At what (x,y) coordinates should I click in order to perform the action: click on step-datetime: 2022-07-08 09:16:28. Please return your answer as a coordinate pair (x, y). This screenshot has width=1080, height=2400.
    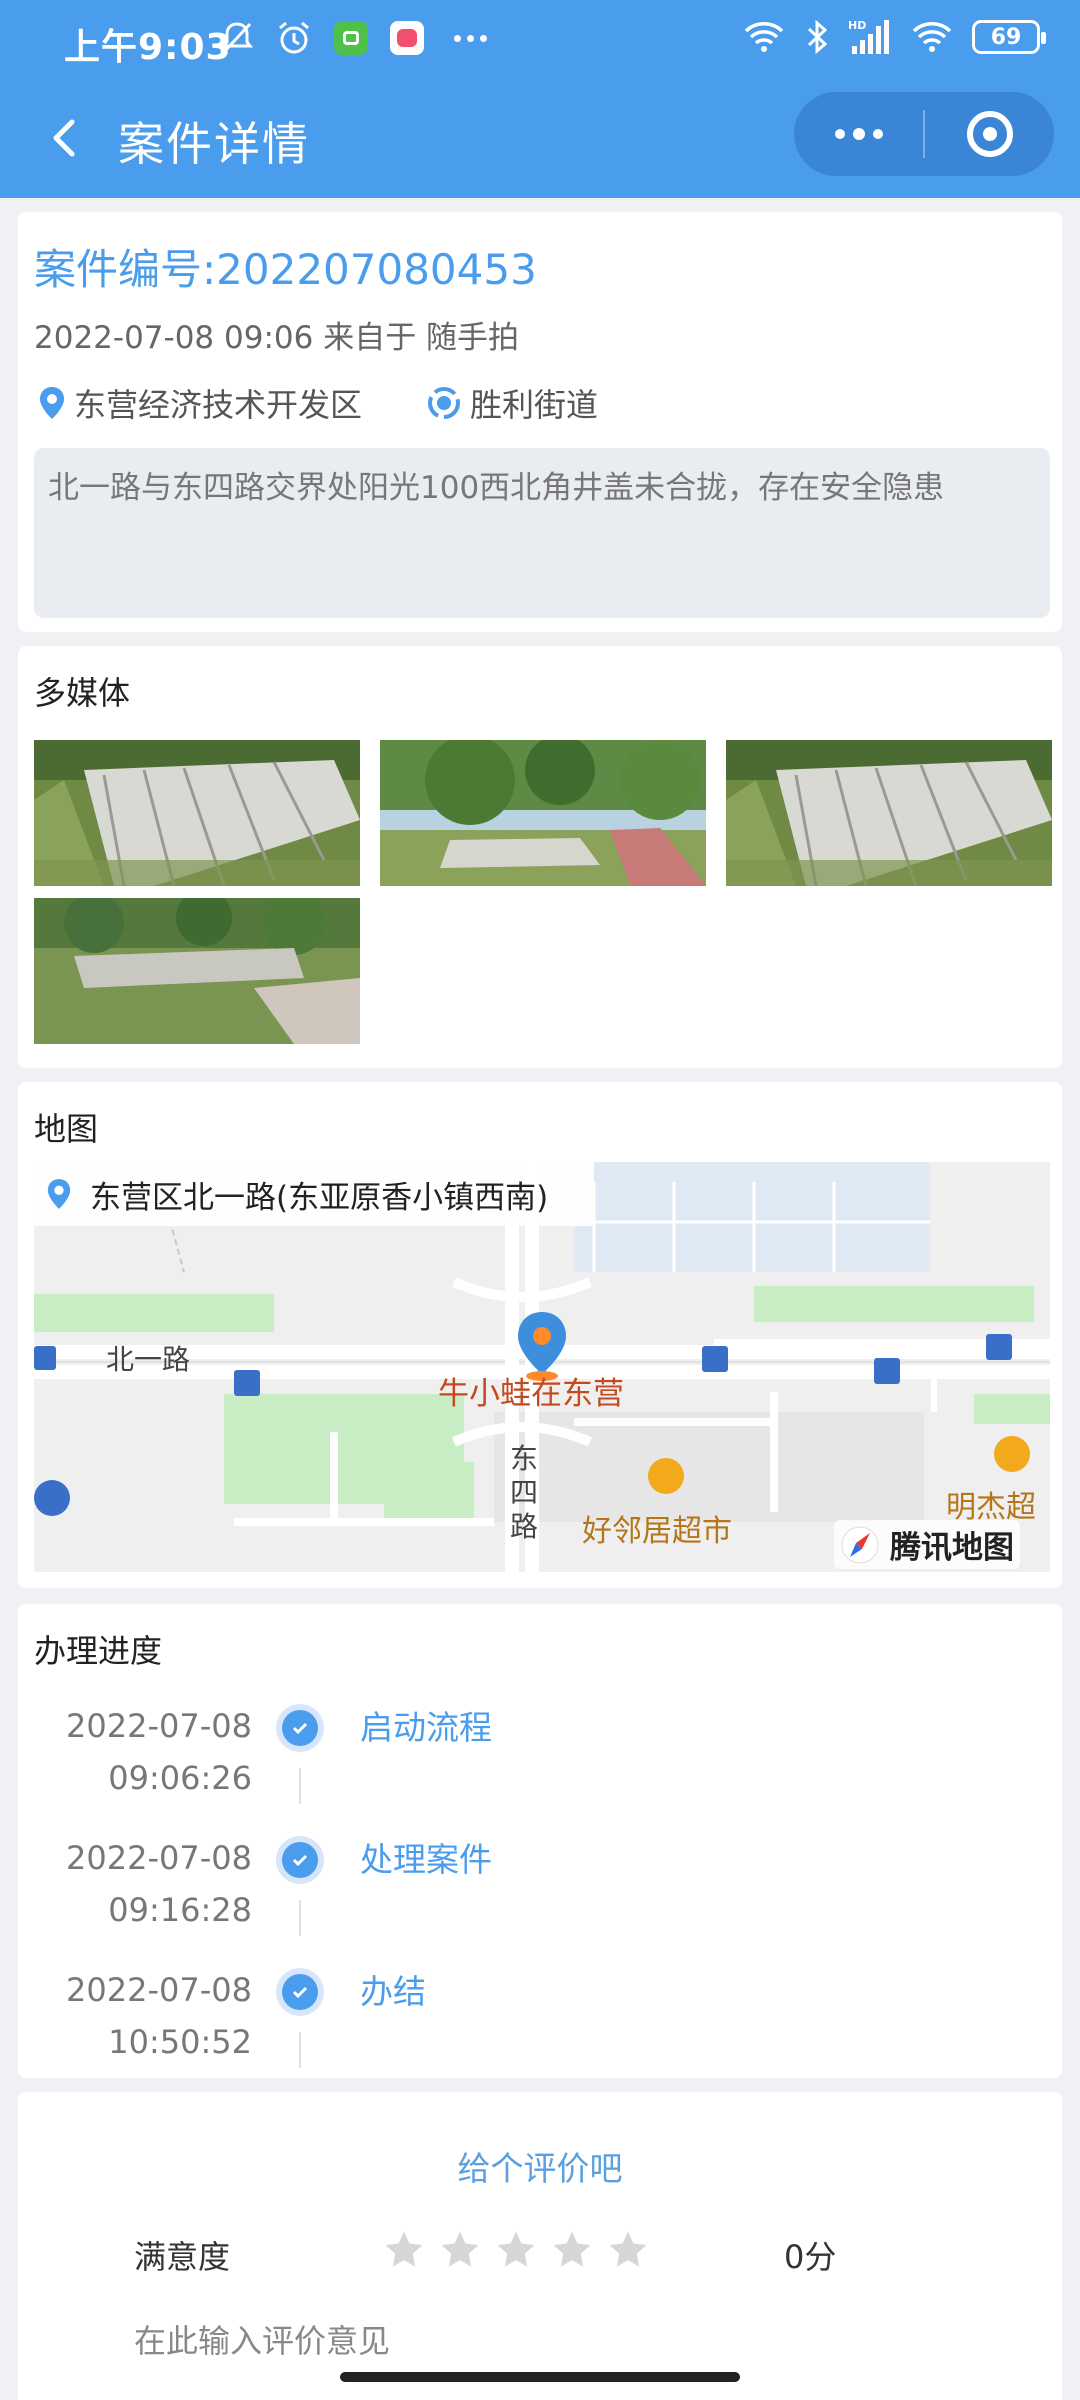
    Looking at the image, I should click on (159, 1884).